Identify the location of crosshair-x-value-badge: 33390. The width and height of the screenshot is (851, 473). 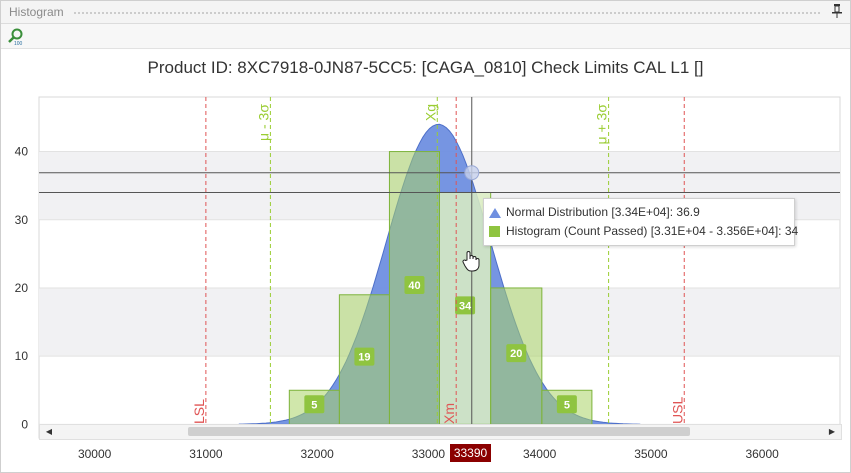
(470, 453).